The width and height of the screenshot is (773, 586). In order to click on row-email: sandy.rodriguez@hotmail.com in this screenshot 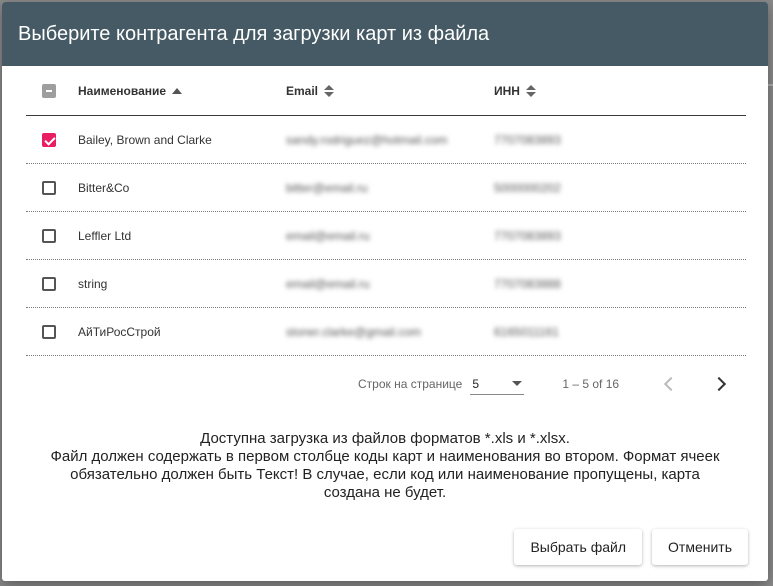, I will do `click(367, 139)`.